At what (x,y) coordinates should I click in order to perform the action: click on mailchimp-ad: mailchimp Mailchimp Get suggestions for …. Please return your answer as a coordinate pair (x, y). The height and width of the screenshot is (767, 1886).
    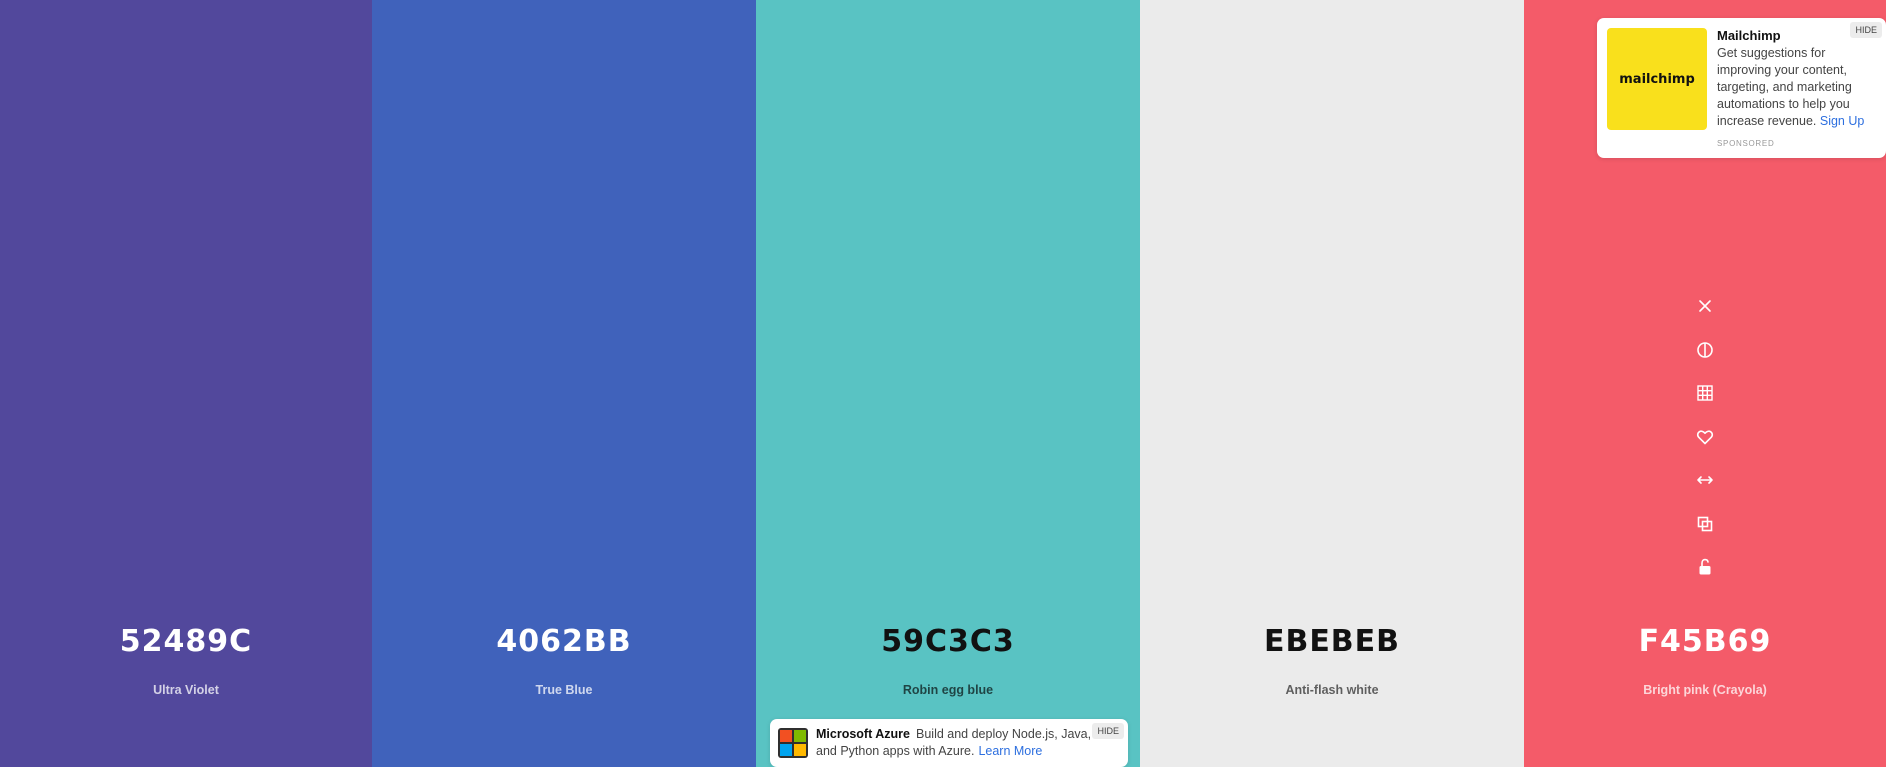
    Looking at the image, I should click on (1741, 88).